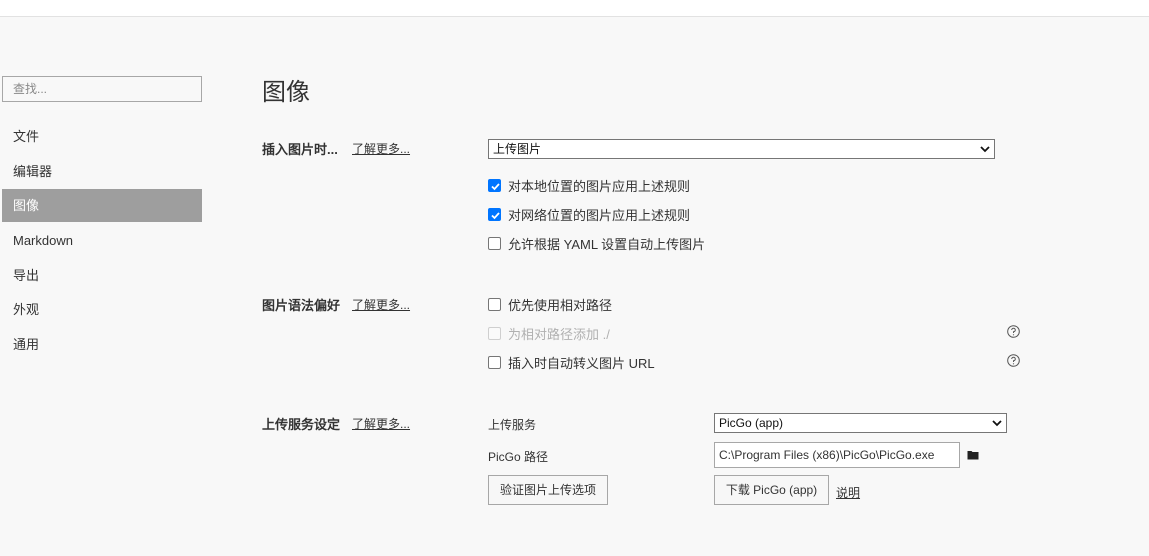 The image size is (1149, 556). I want to click on upload-service-select-value: PicGo (app), so click(751, 423).